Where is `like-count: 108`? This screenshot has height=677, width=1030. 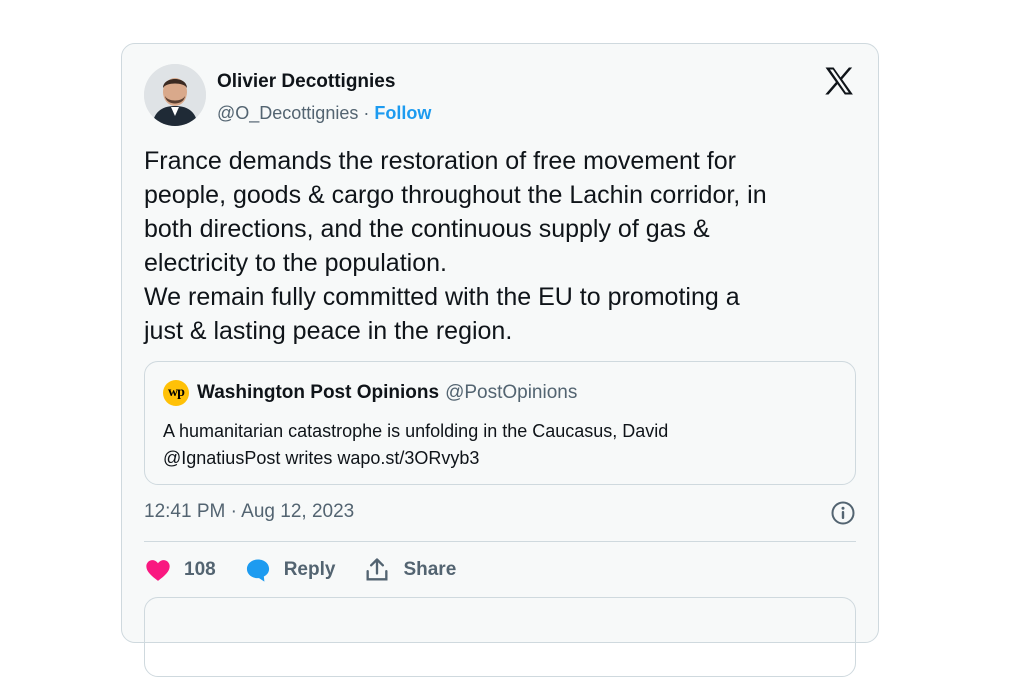
like-count: 108 is located at coordinates (200, 569).